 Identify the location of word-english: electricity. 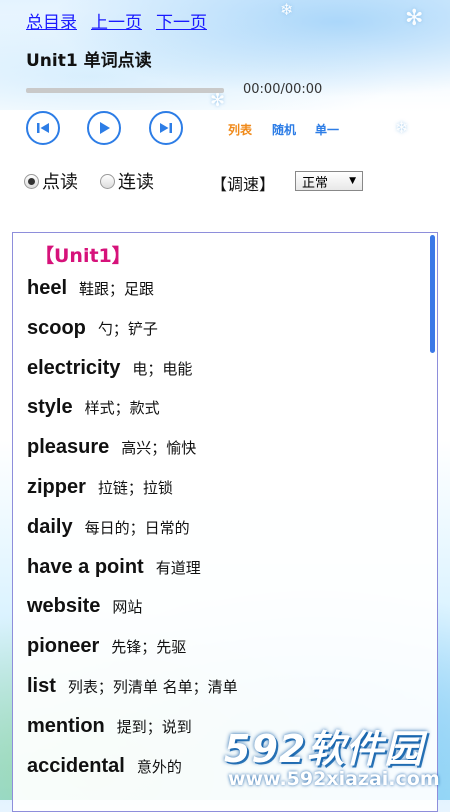
(74, 367).